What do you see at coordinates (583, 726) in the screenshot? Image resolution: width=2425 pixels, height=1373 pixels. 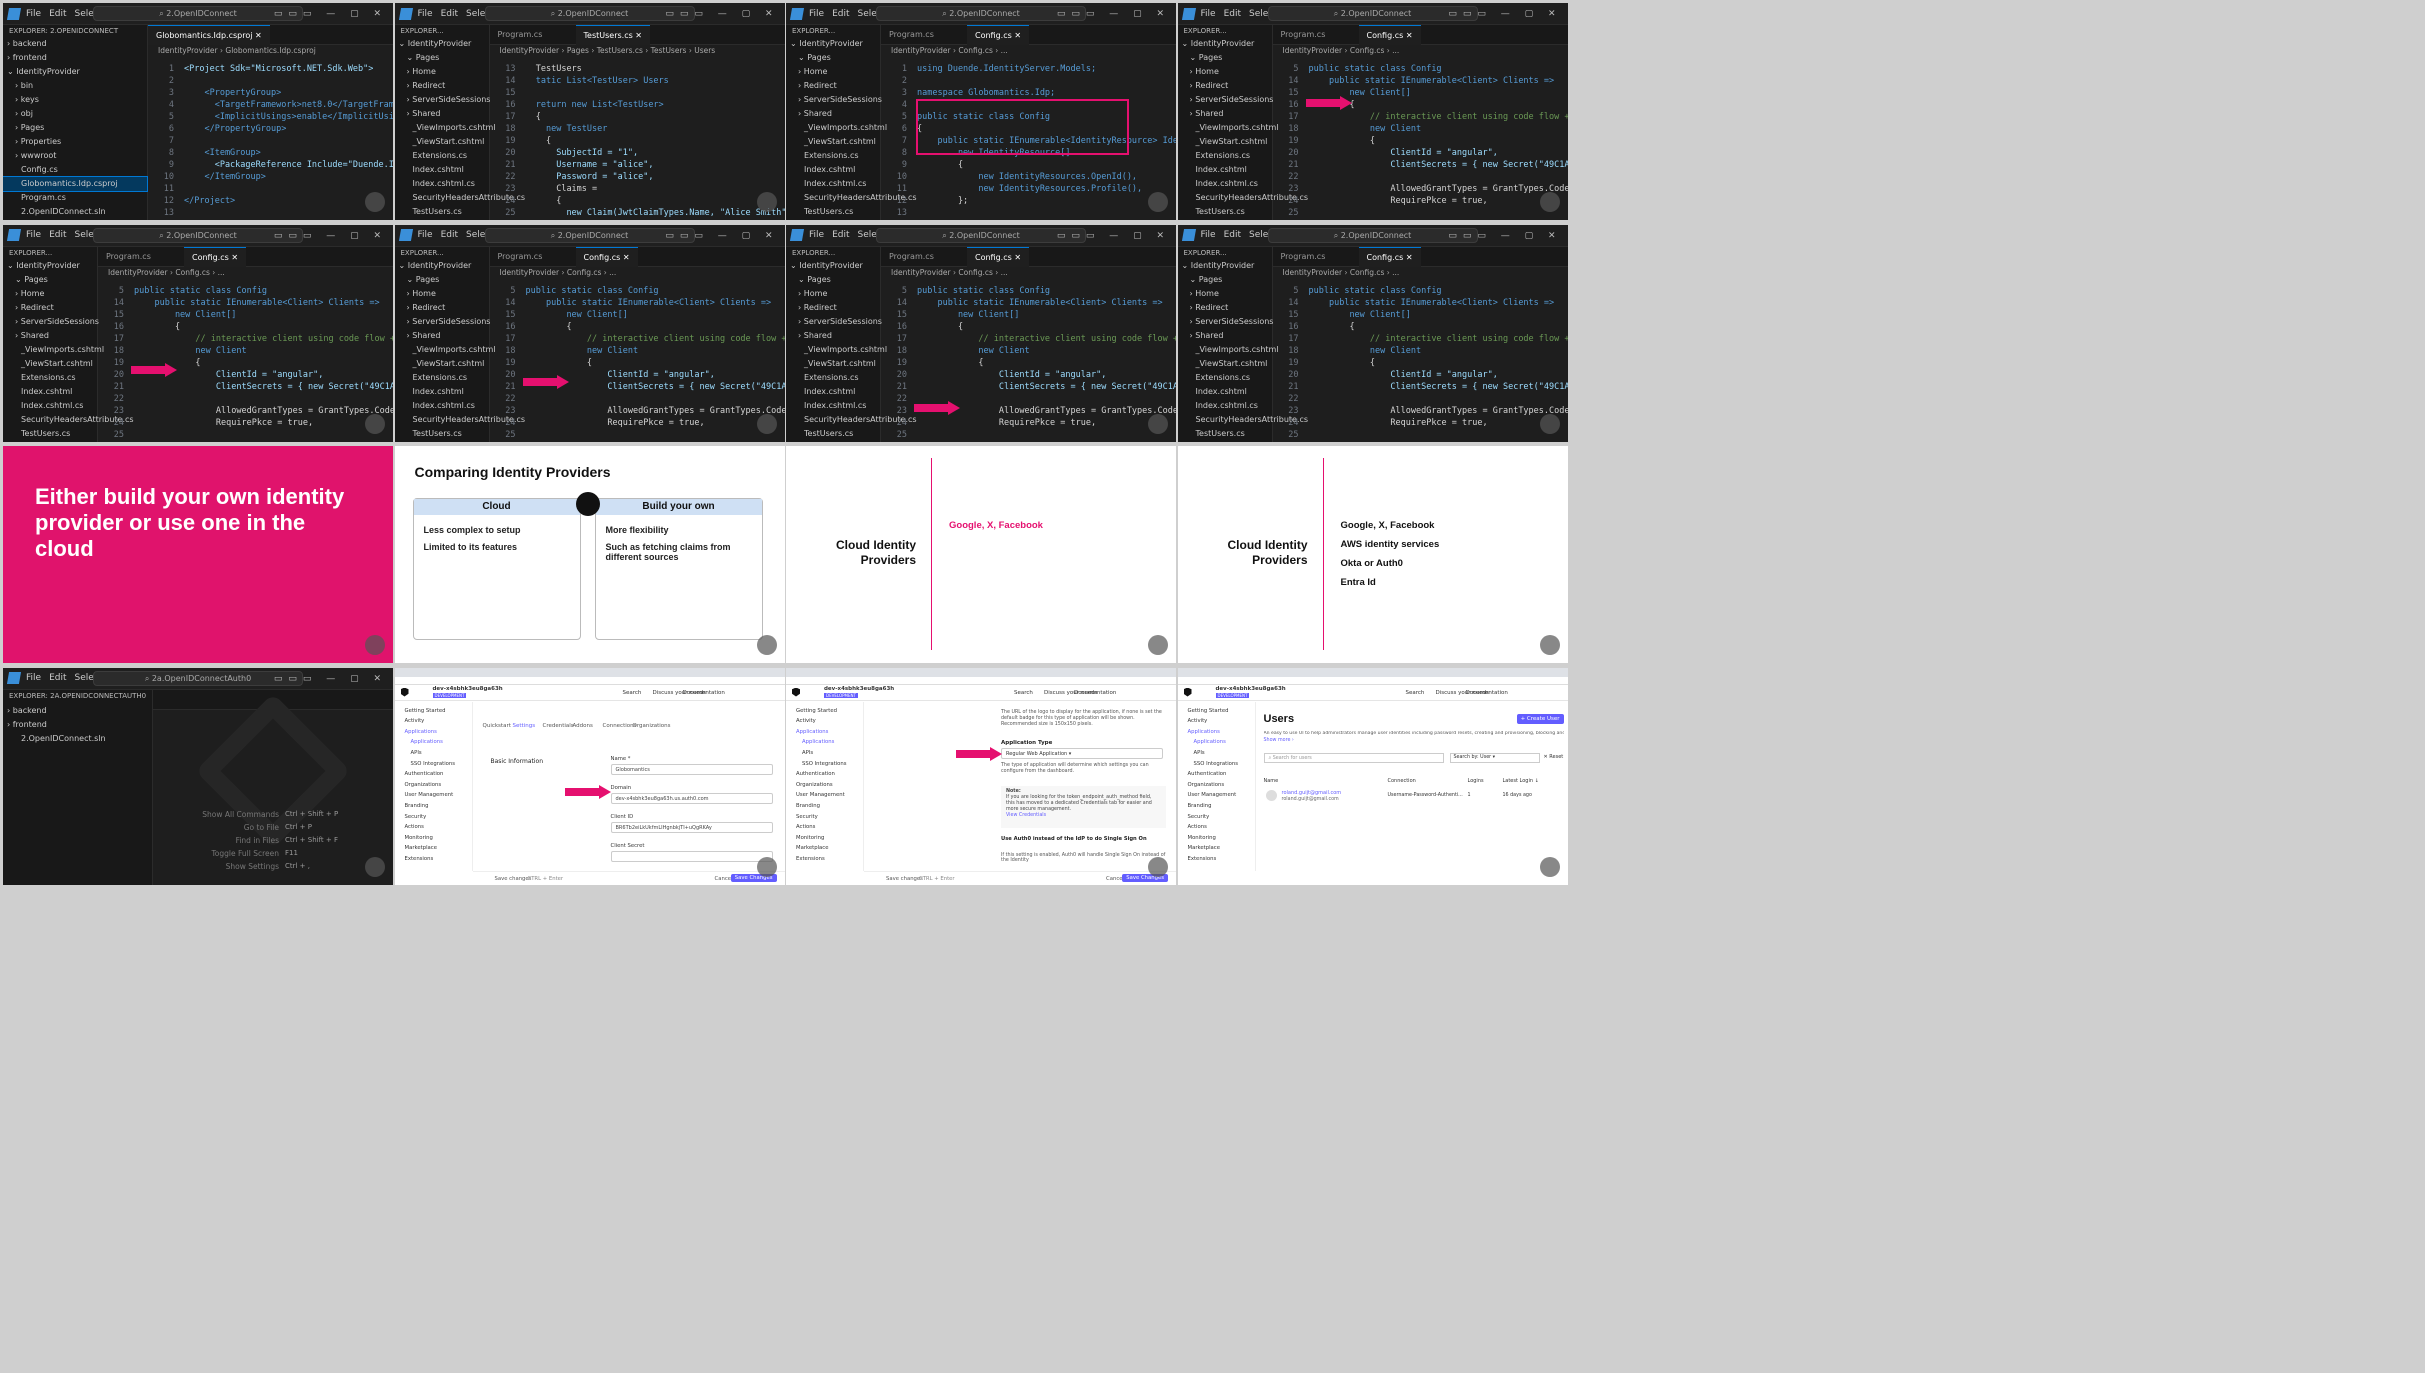 I see `settings-tab: Addons` at bounding box center [583, 726].